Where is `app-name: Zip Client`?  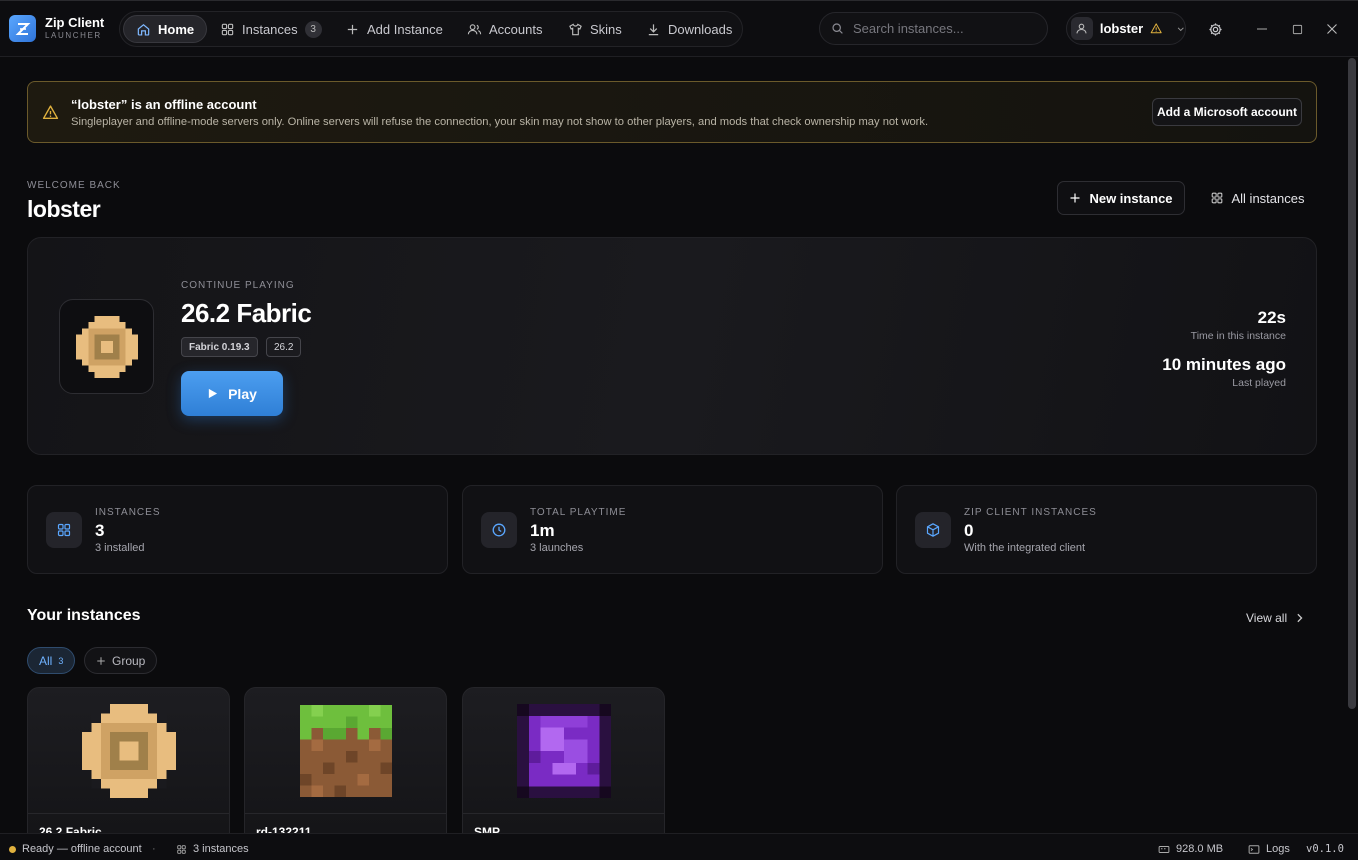
app-name: Zip Client is located at coordinates (75, 22).